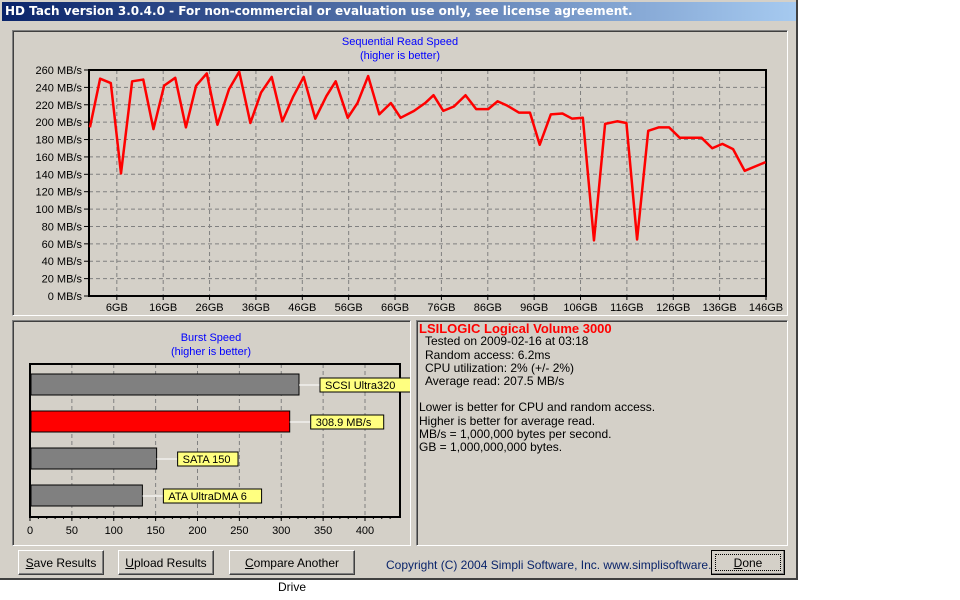 This screenshot has height=600, width=960. I want to click on y-tick-label: 200 MB/s, so click(59, 123).